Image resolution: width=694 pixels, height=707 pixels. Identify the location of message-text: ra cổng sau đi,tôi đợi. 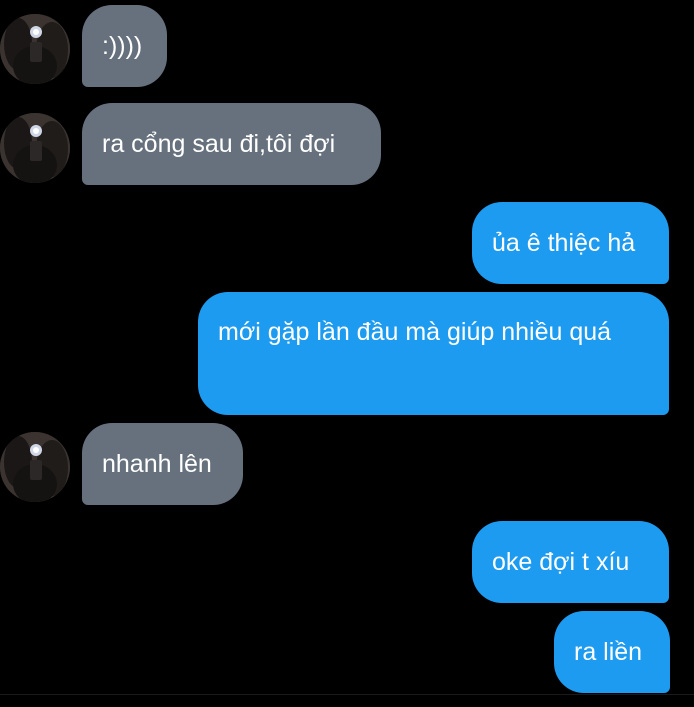
(219, 144).